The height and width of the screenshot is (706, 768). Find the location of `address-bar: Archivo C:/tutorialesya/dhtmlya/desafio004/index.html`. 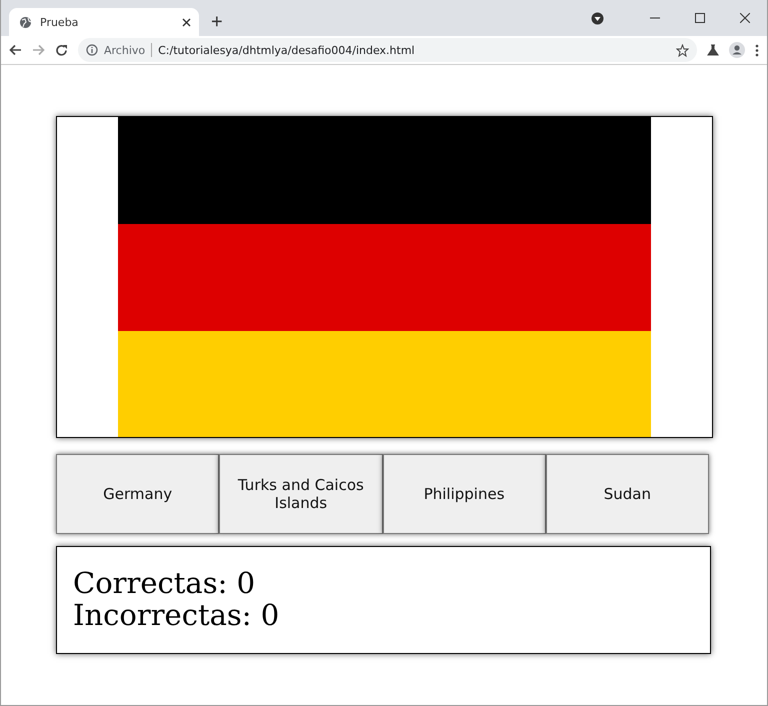

address-bar: Archivo C:/tutorialesya/dhtmlya/desafio004/index.html is located at coordinates (387, 50).